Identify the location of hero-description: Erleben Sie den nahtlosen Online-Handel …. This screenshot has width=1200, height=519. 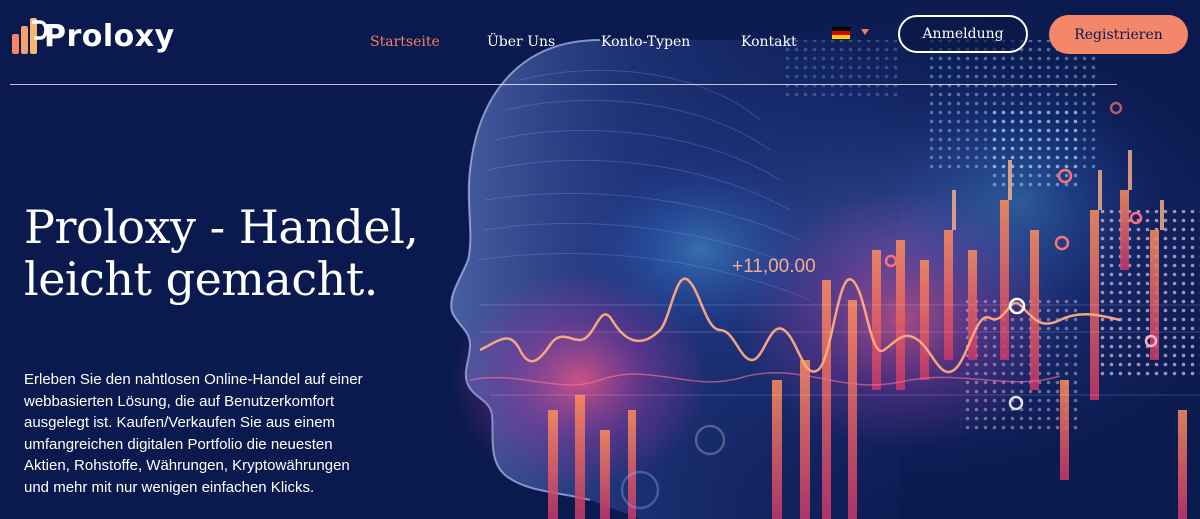
(193, 433).